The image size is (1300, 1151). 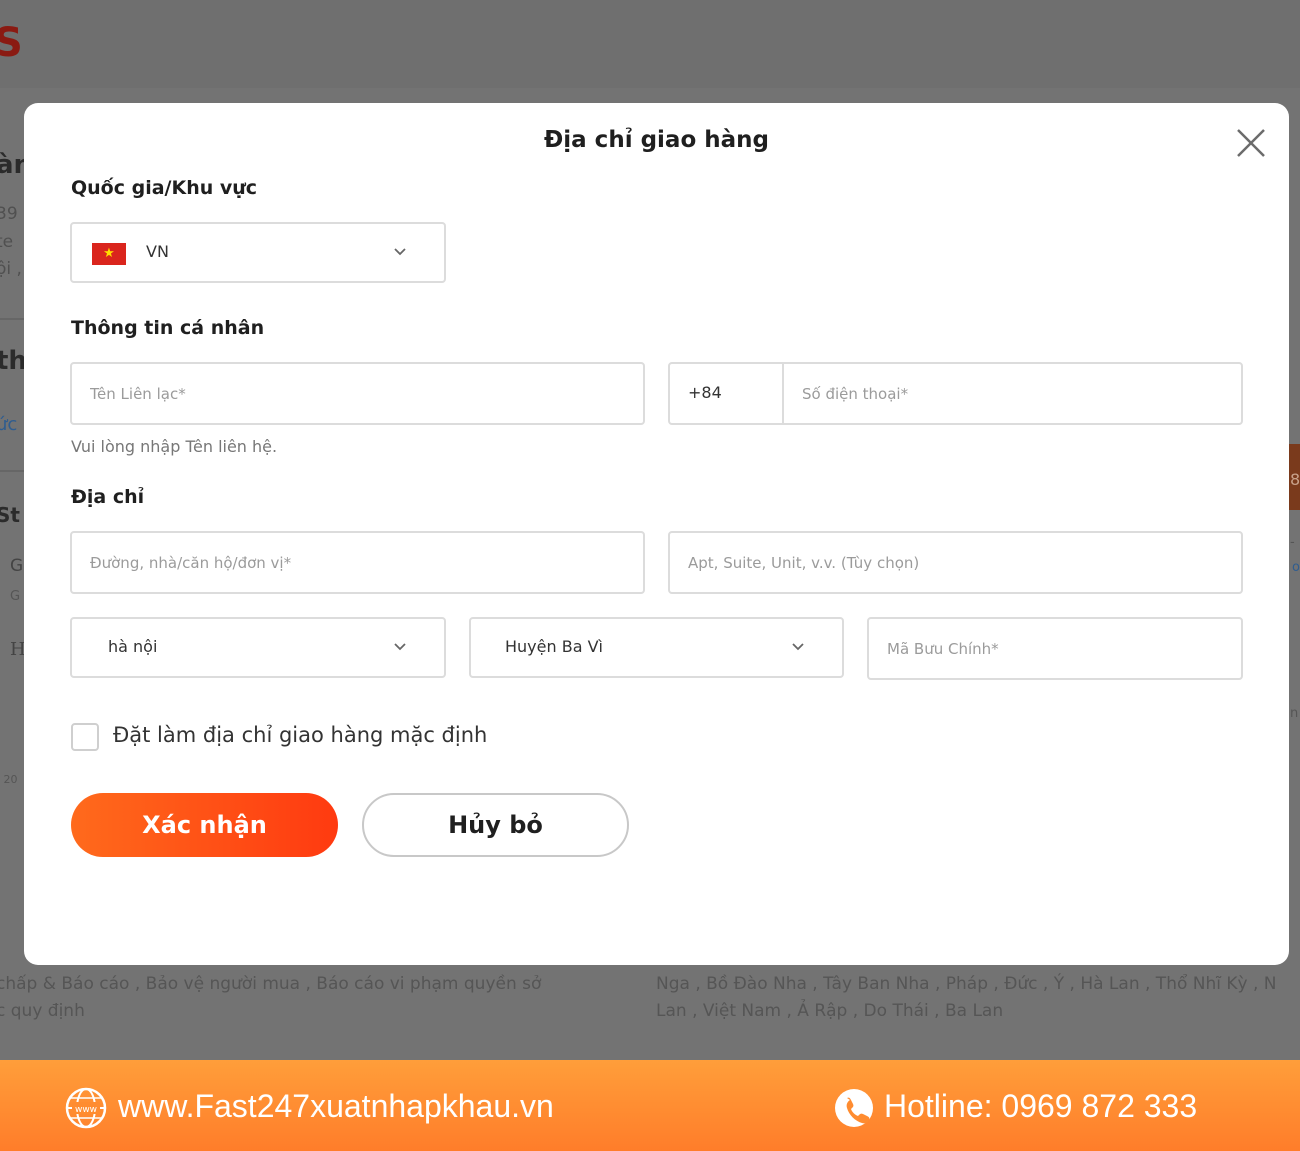 What do you see at coordinates (109, 254) in the screenshot?
I see `vietnam-flag-icon: ★` at bounding box center [109, 254].